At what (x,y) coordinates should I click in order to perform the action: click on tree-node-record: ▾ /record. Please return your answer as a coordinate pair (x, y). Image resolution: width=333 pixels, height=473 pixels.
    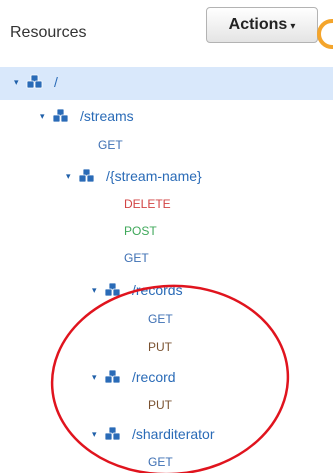
    Looking at the image, I should click on (134, 377).